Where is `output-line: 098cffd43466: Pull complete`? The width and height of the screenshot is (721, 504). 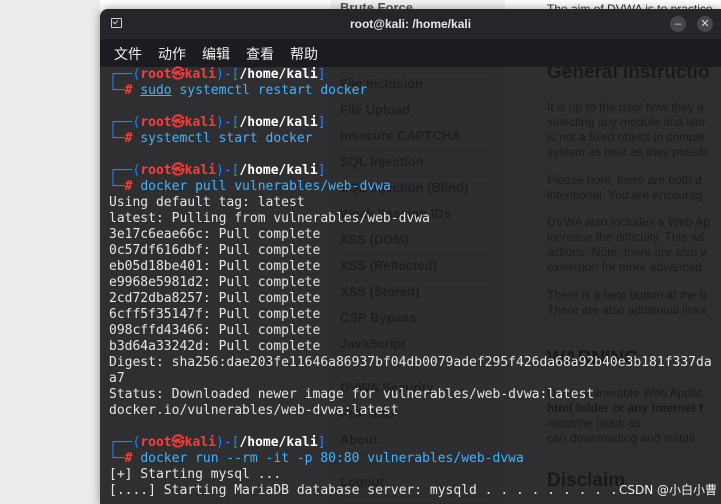 output-line: 098cffd43466: Pull complete is located at coordinates (215, 330).